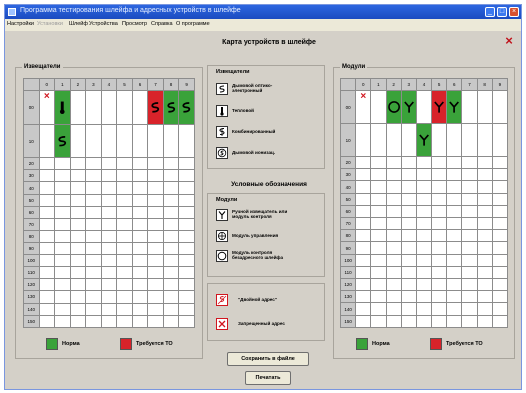 The width and height of the screenshot is (526, 393). I want to click on menu-setup: Установки, so click(50, 24).